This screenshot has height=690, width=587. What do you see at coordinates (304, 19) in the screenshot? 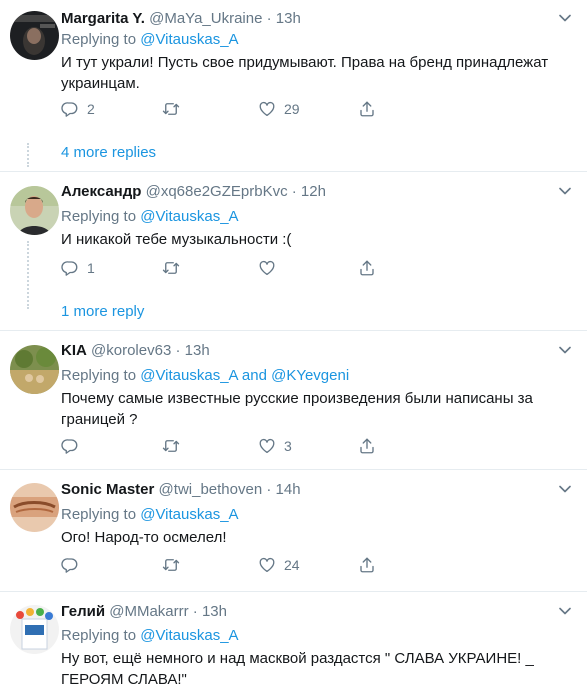
I see `tweet-header: Margarita Y. @MaYa_Ukraine · 13h` at bounding box center [304, 19].